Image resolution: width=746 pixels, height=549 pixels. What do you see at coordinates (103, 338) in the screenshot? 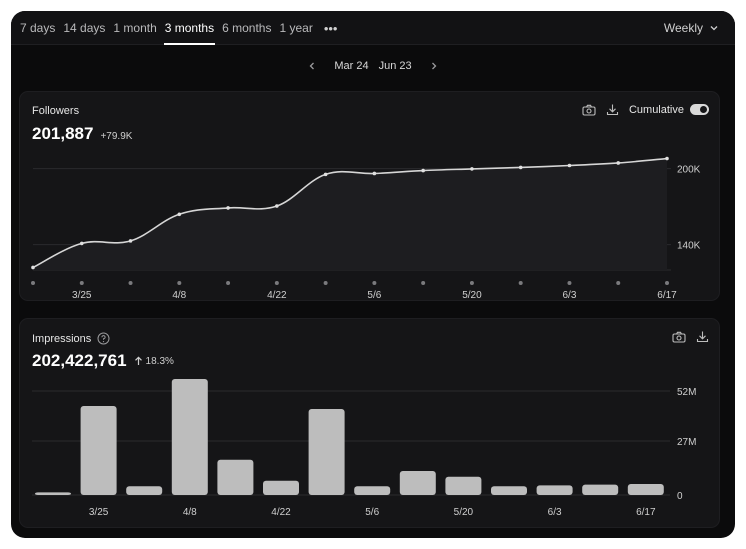
I see `help-icon` at bounding box center [103, 338].